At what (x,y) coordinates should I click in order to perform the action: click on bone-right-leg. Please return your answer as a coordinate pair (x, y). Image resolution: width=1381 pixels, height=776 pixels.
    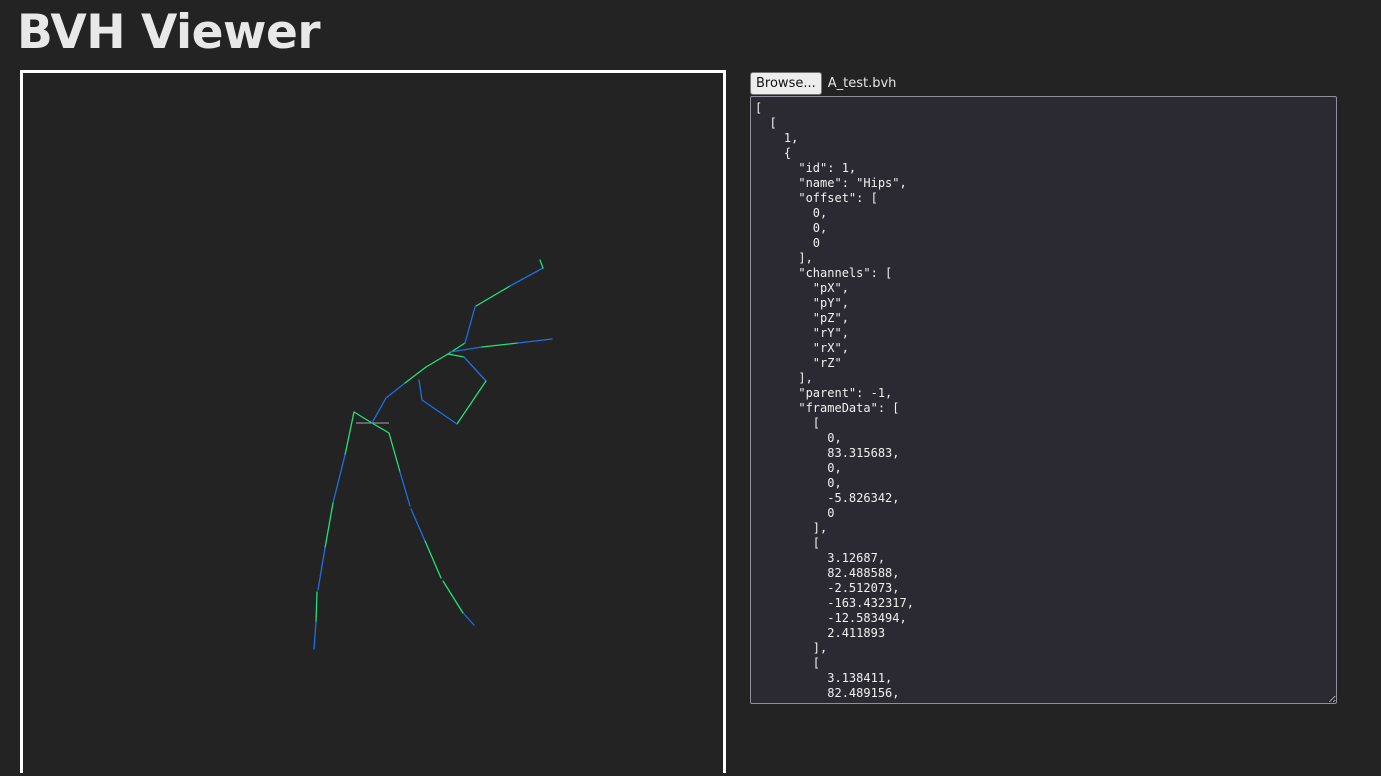
    Looking at the image, I should click on (423, 524).